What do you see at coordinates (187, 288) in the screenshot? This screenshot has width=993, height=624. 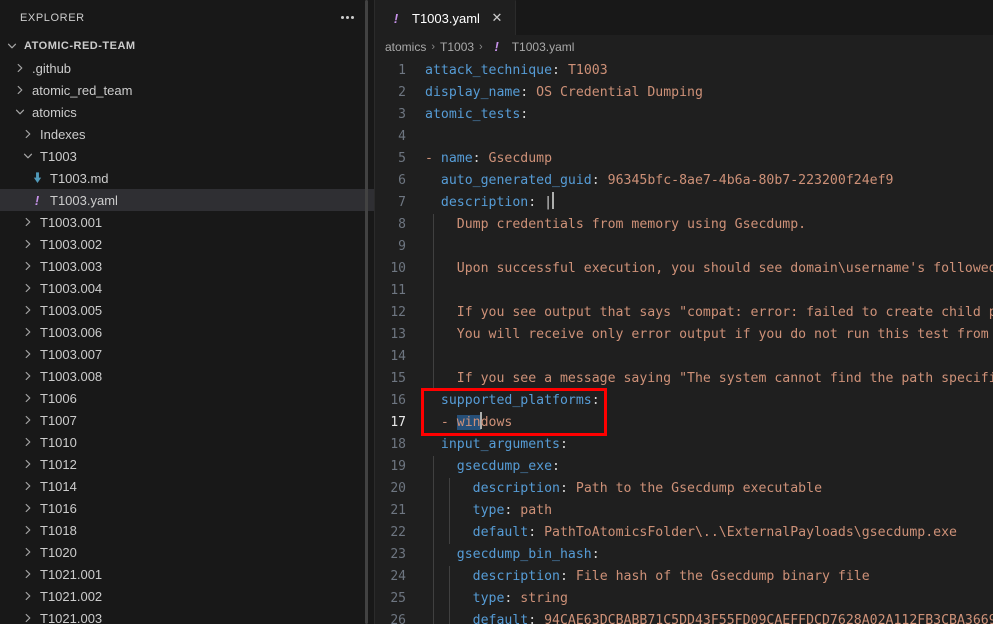 I see `tree-item-t1003-004: T1003.004` at bounding box center [187, 288].